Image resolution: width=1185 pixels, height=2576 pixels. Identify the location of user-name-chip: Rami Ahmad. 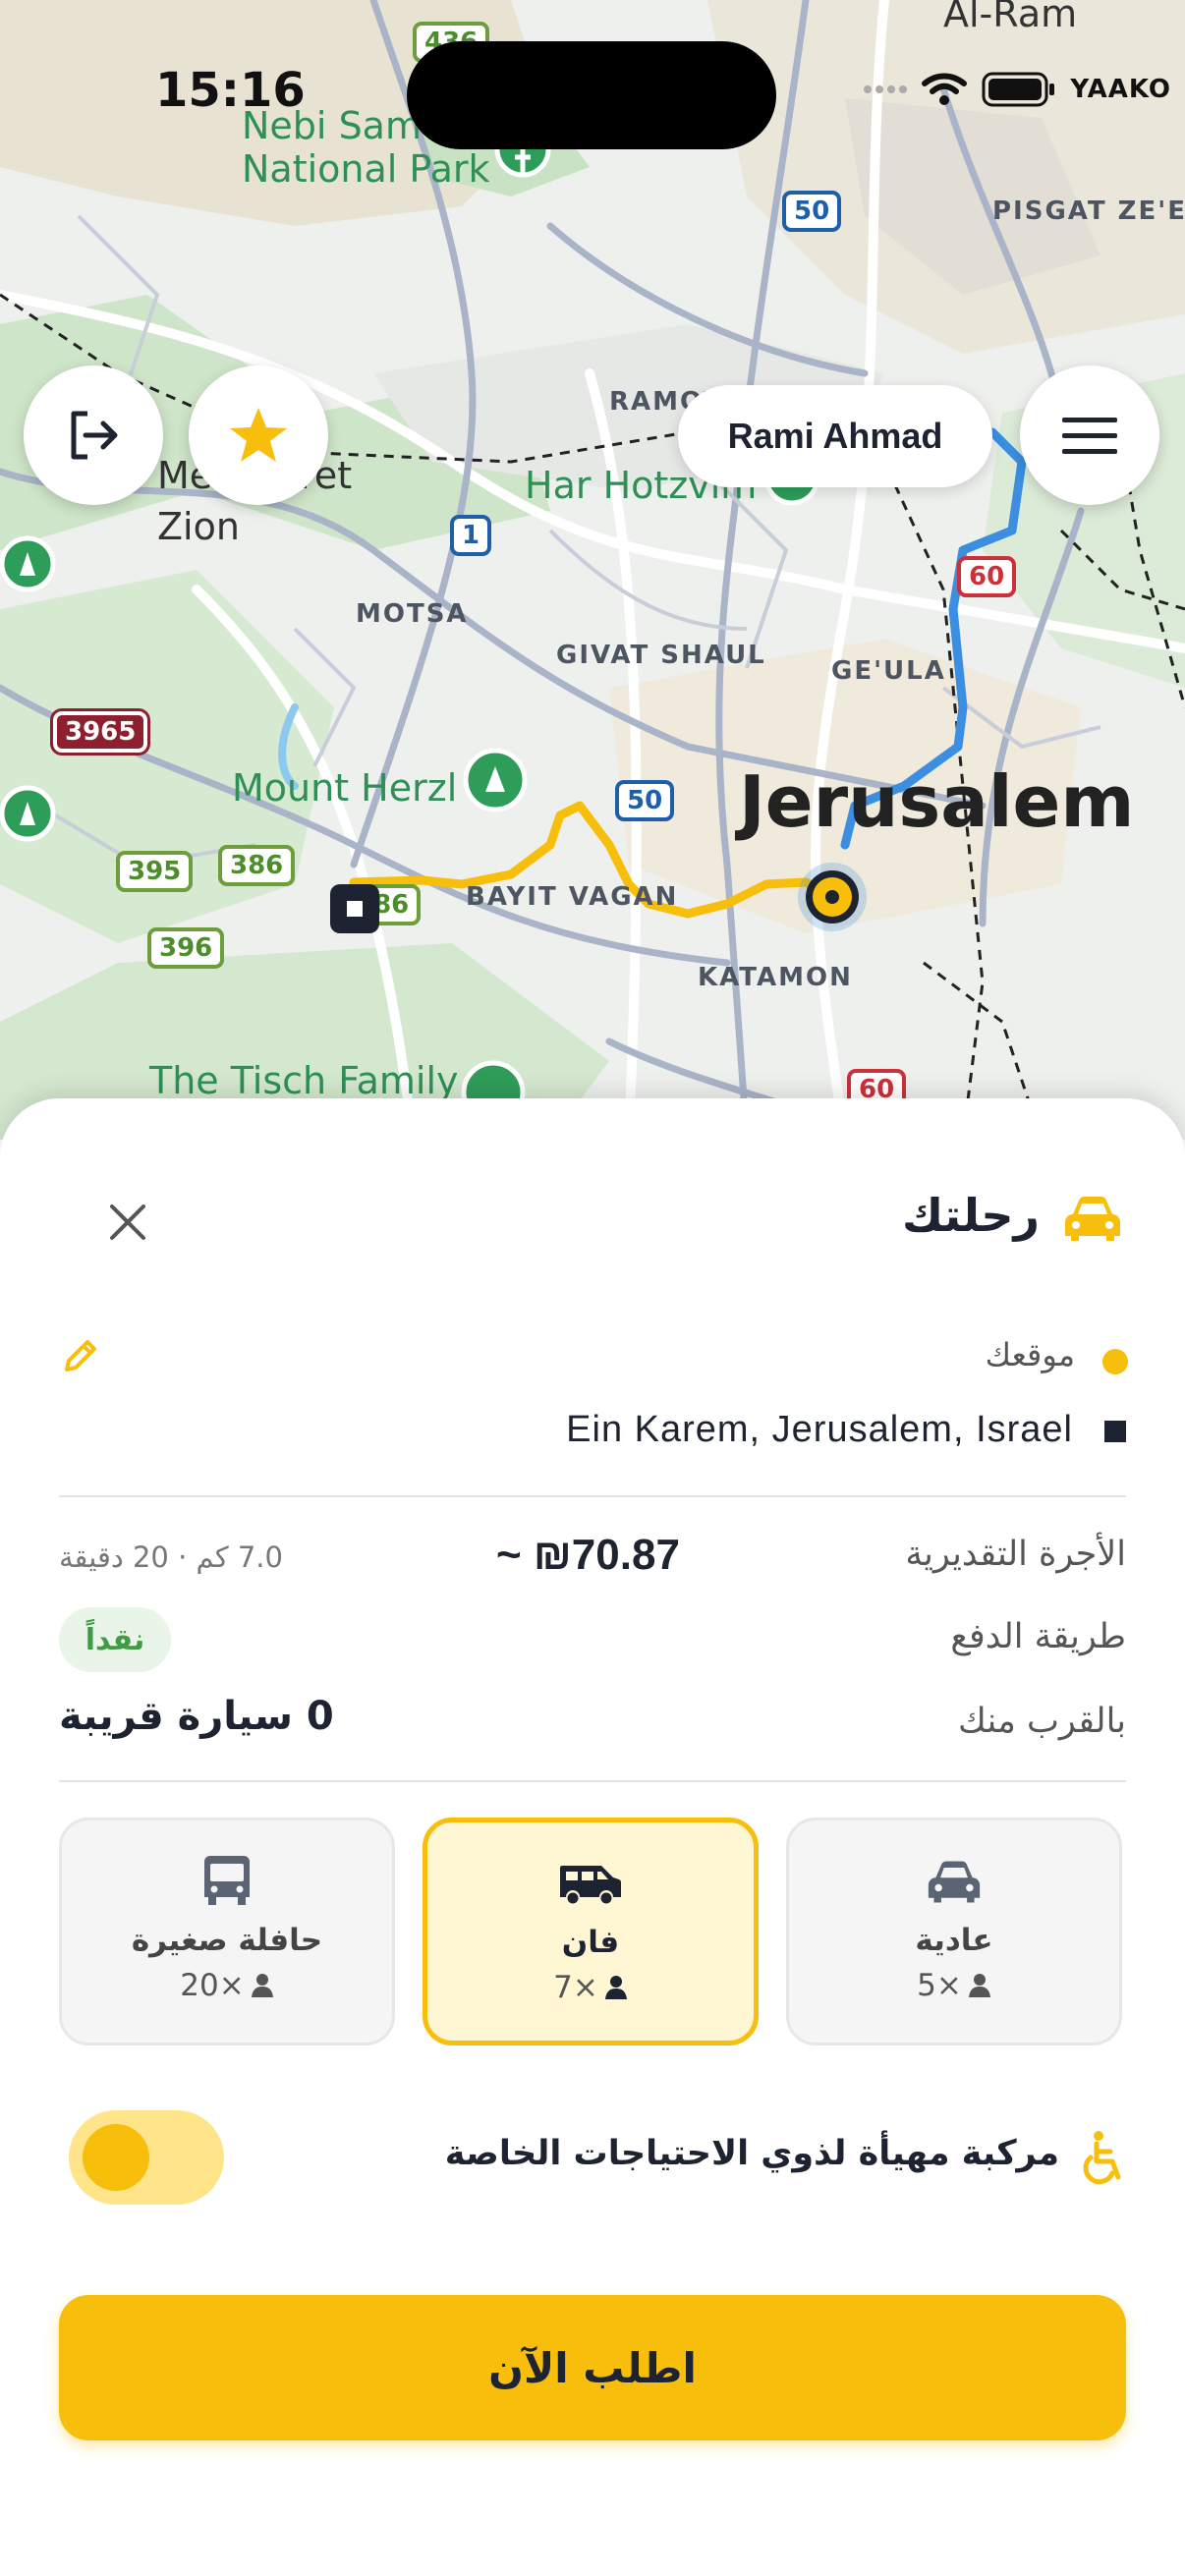
(835, 436).